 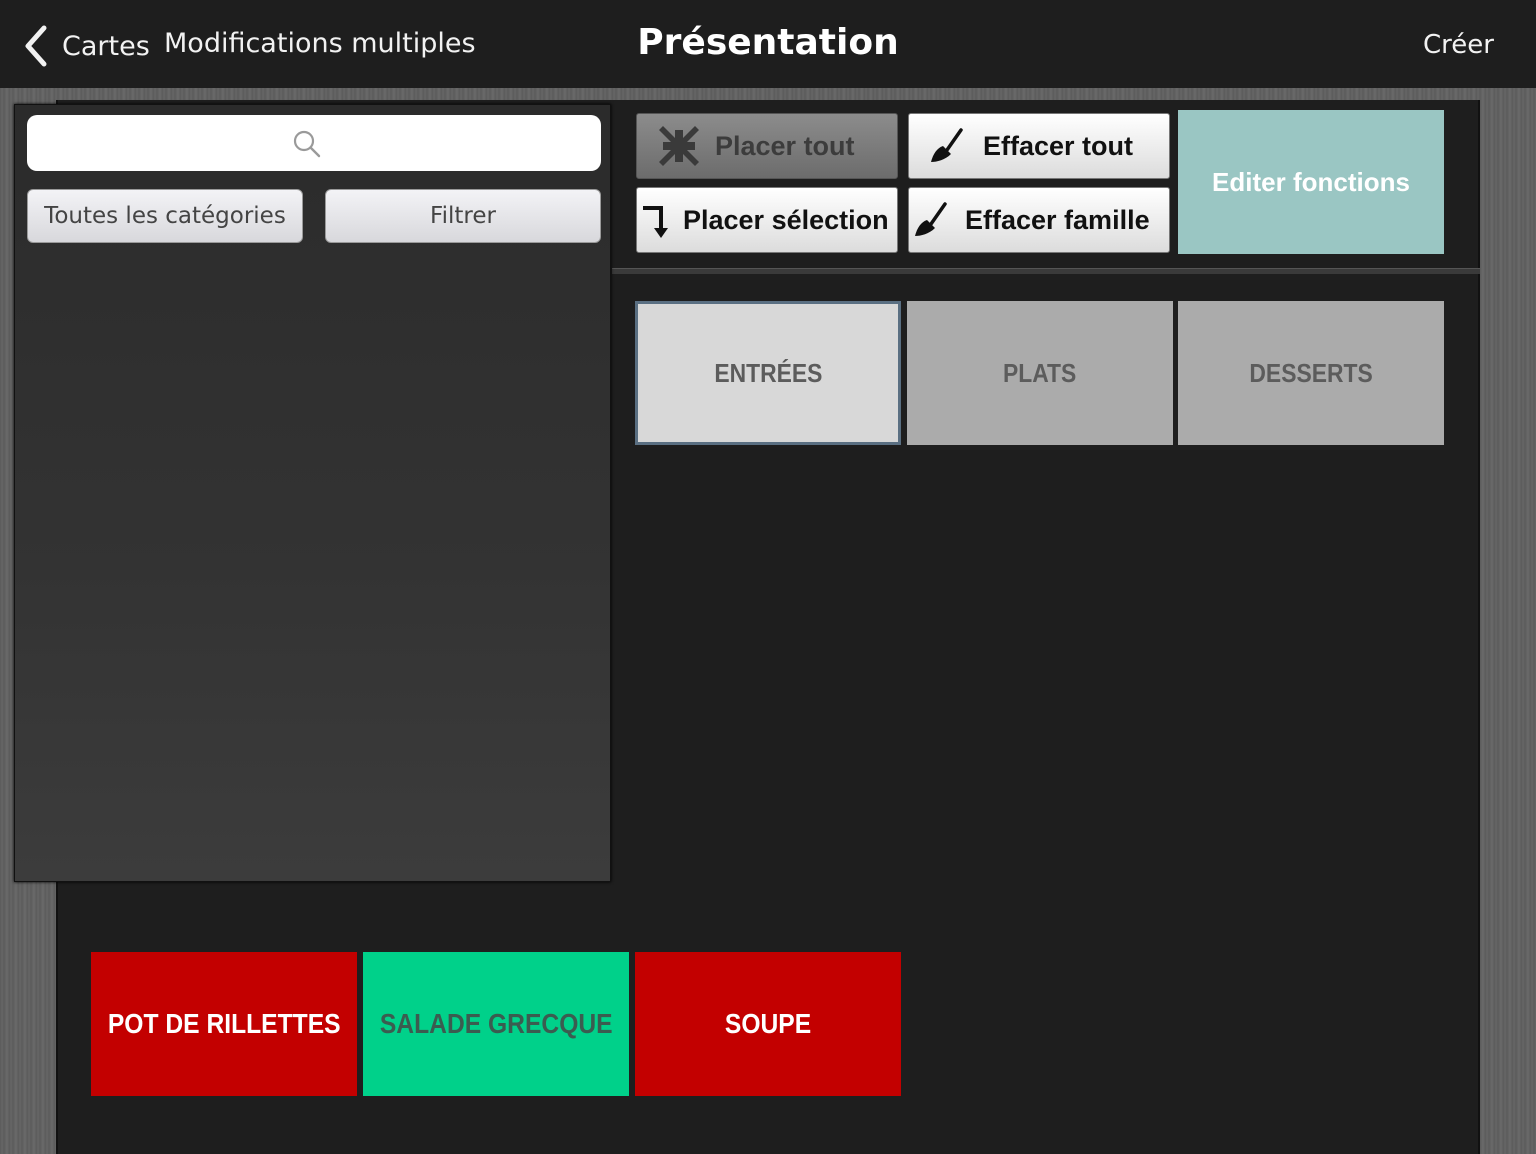 I want to click on place-all-button: Placer tout, so click(x=767, y=146).